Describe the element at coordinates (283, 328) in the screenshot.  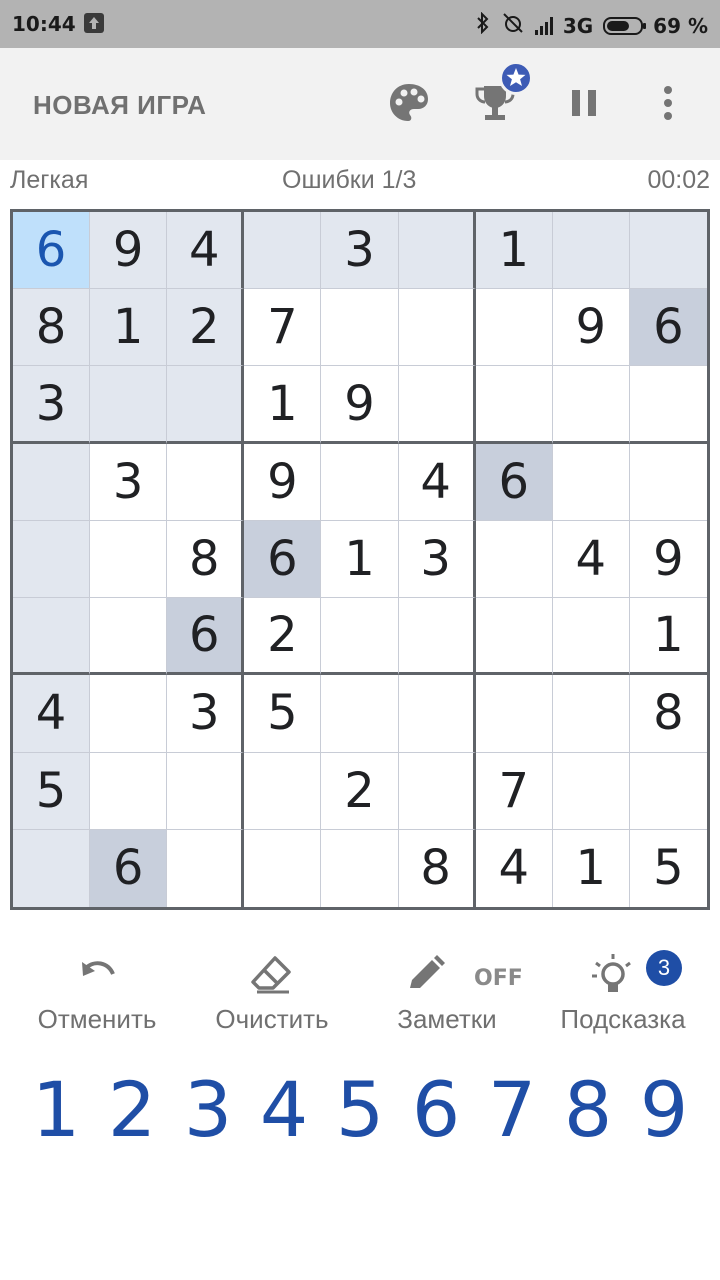
I see `cell-r2-c4: 7` at that location.